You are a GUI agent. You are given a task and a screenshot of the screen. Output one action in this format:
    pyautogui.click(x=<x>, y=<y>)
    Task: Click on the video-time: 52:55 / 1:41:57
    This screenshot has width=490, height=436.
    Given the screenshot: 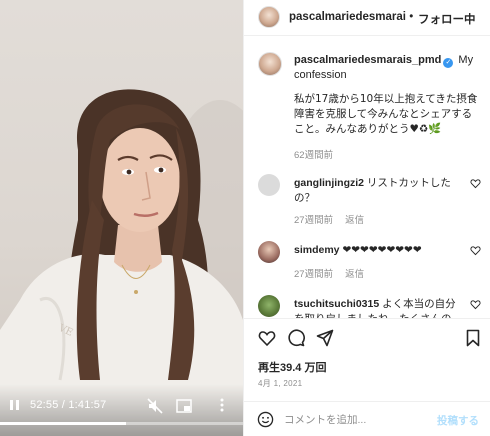 What is the action you would take?
    pyautogui.click(x=68, y=405)
    